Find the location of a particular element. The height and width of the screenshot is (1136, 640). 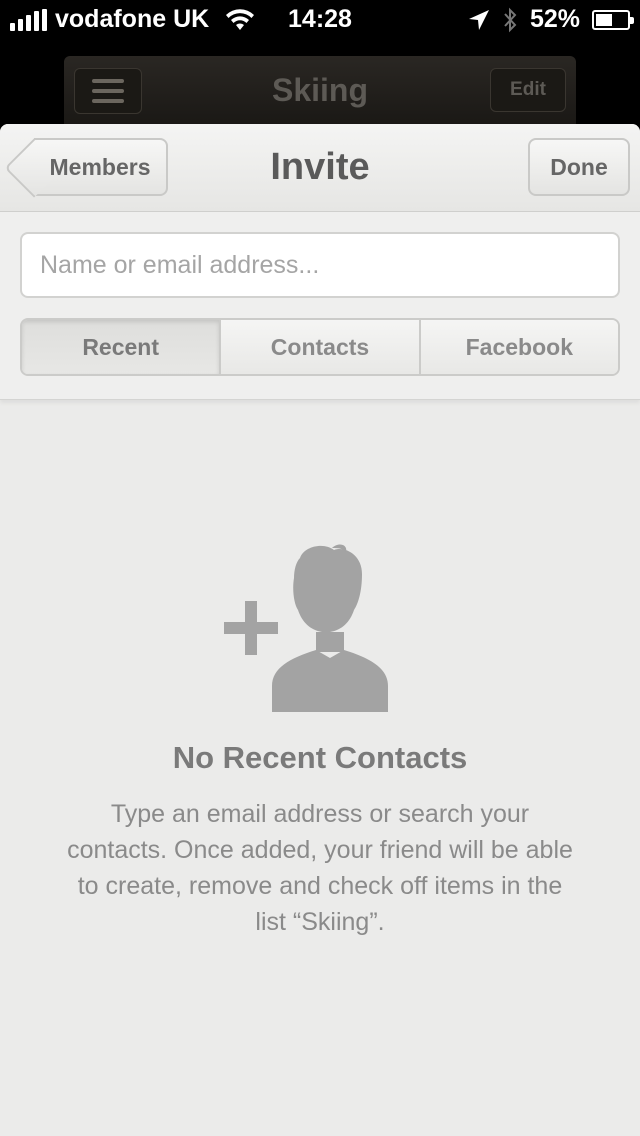

background-navbar: Skiing Edit is located at coordinates (320, 91).